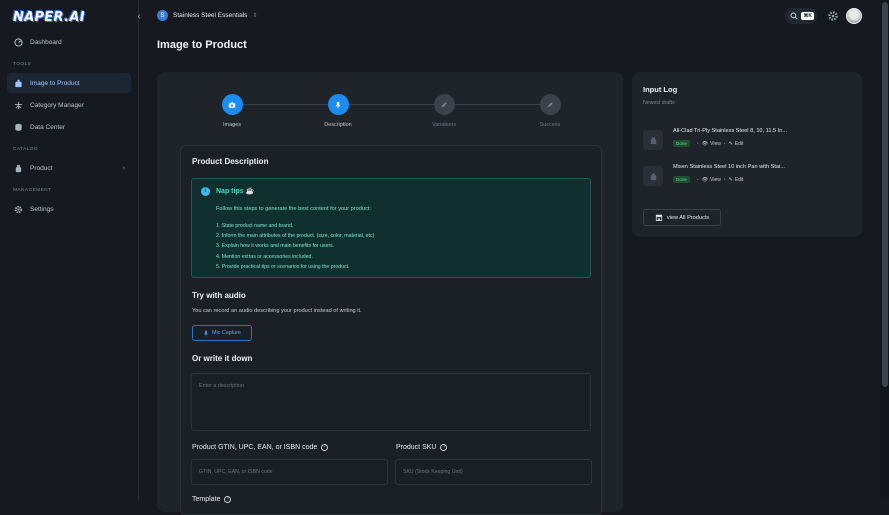 This screenshot has width=889, height=515. I want to click on step-label: Success, so click(550, 125).